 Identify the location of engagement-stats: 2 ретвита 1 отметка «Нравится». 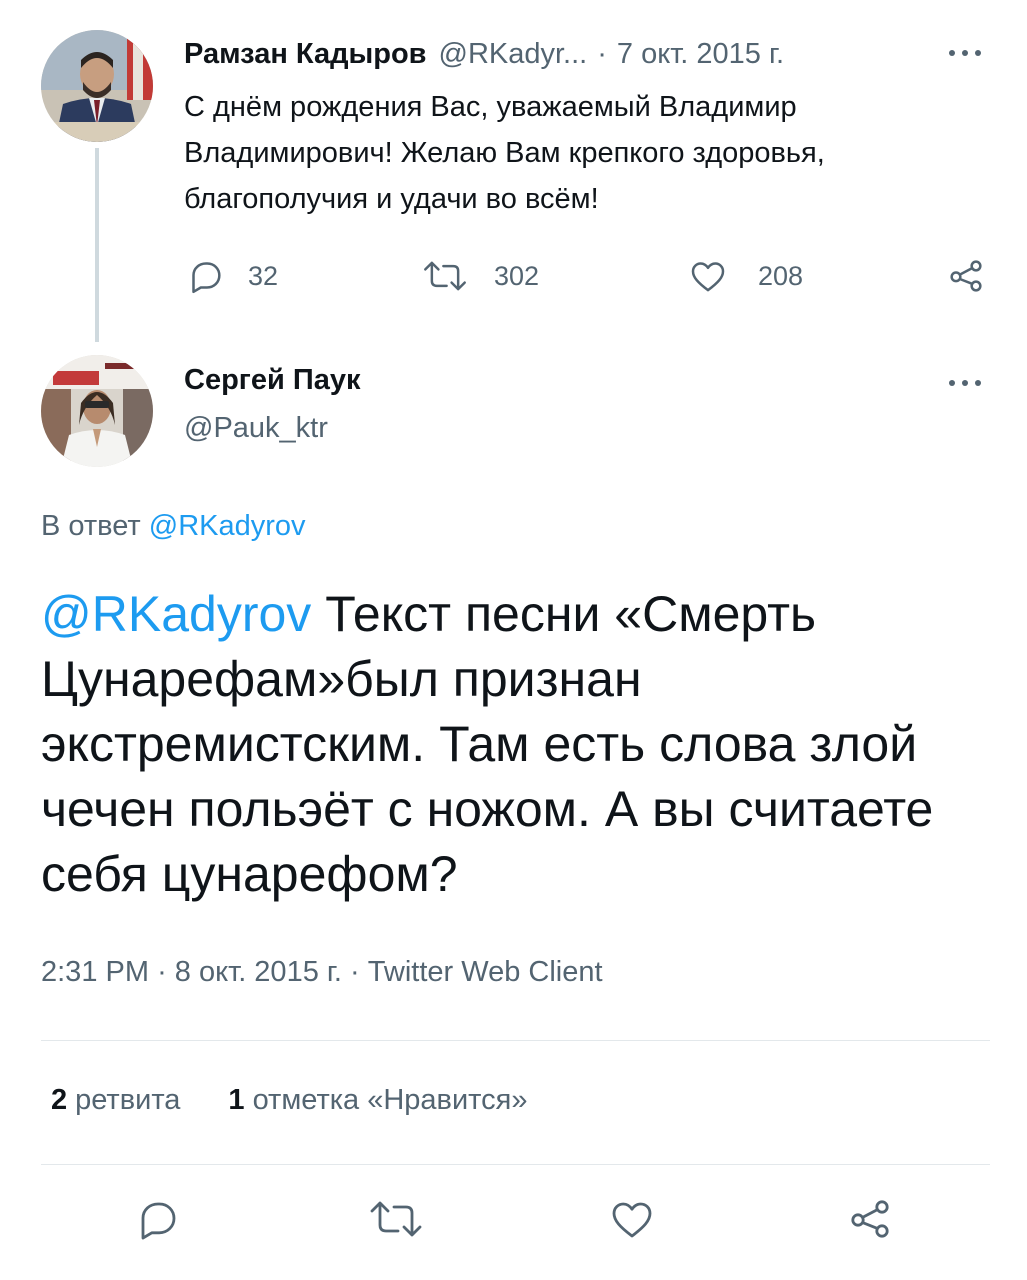
(289, 1100).